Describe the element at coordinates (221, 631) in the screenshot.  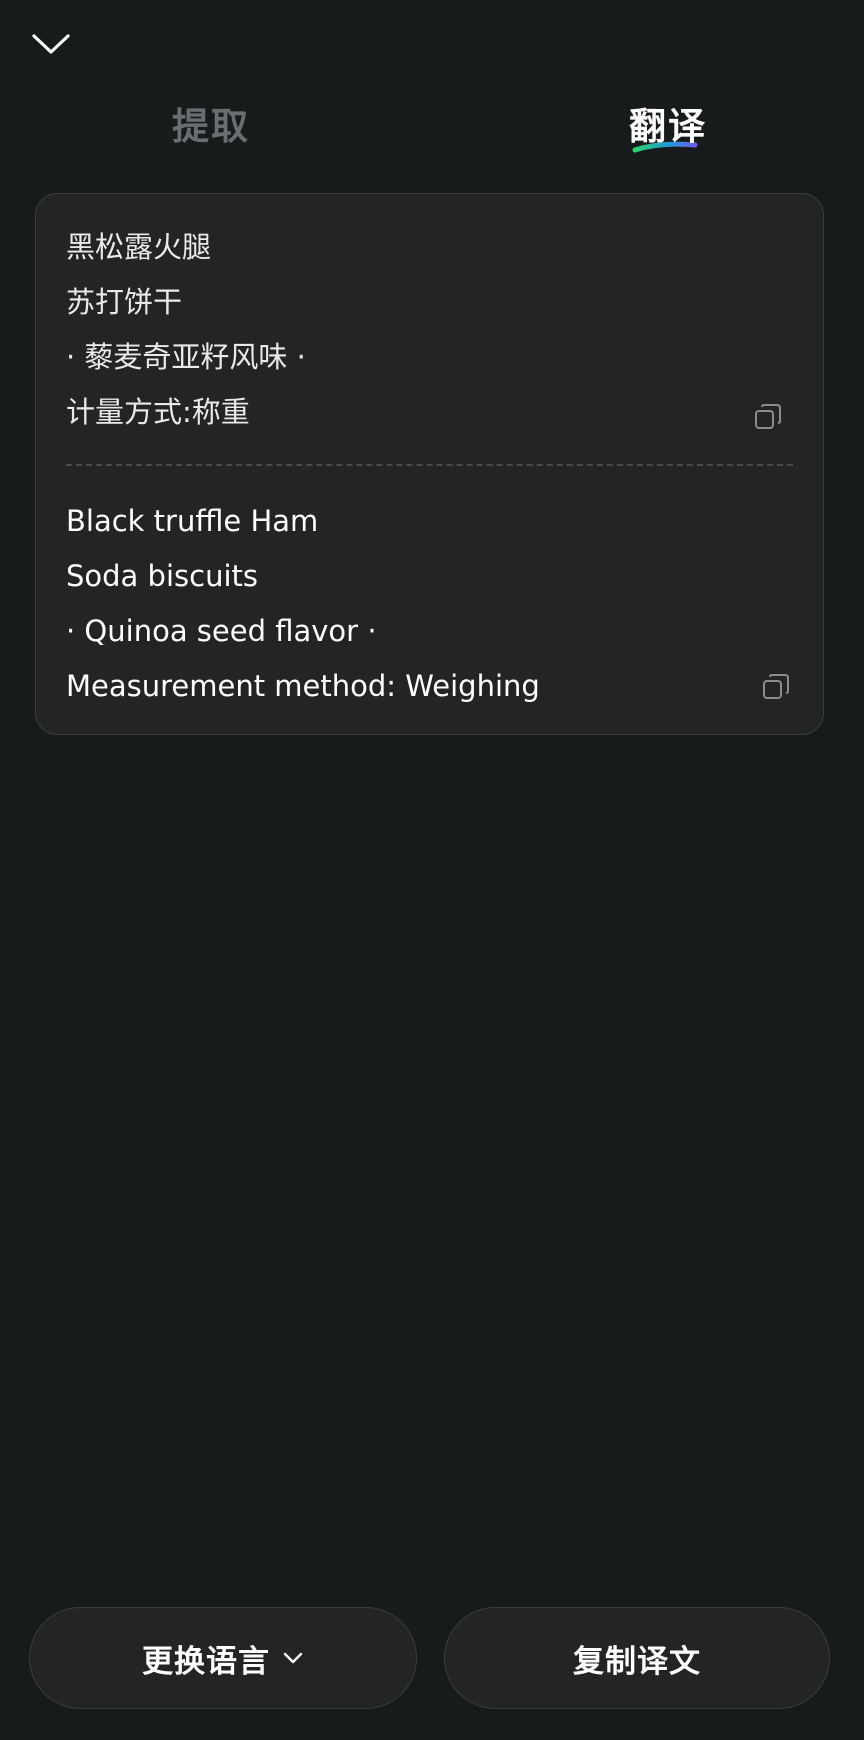
I see `translated-line: · Quinoa seed flavor ·` at that location.